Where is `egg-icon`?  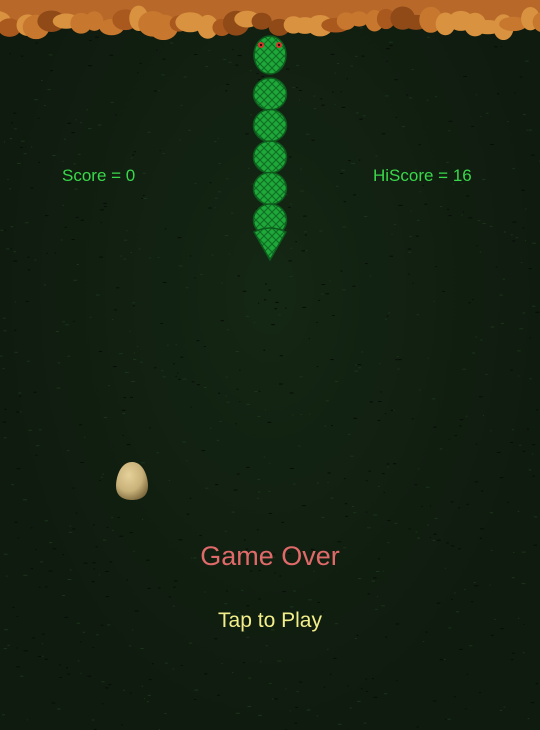 egg-icon is located at coordinates (132, 481).